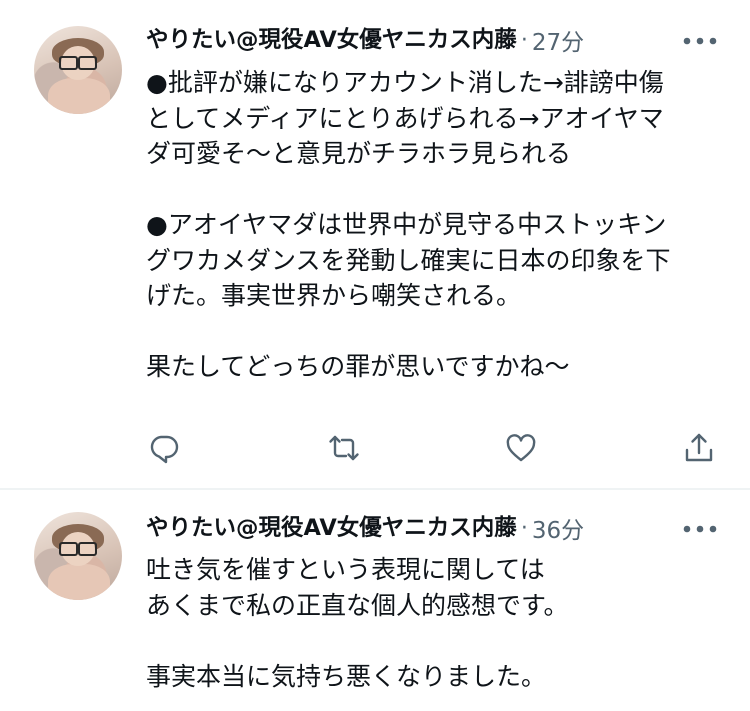  I want to click on retweet-icon, so click(344, 448).